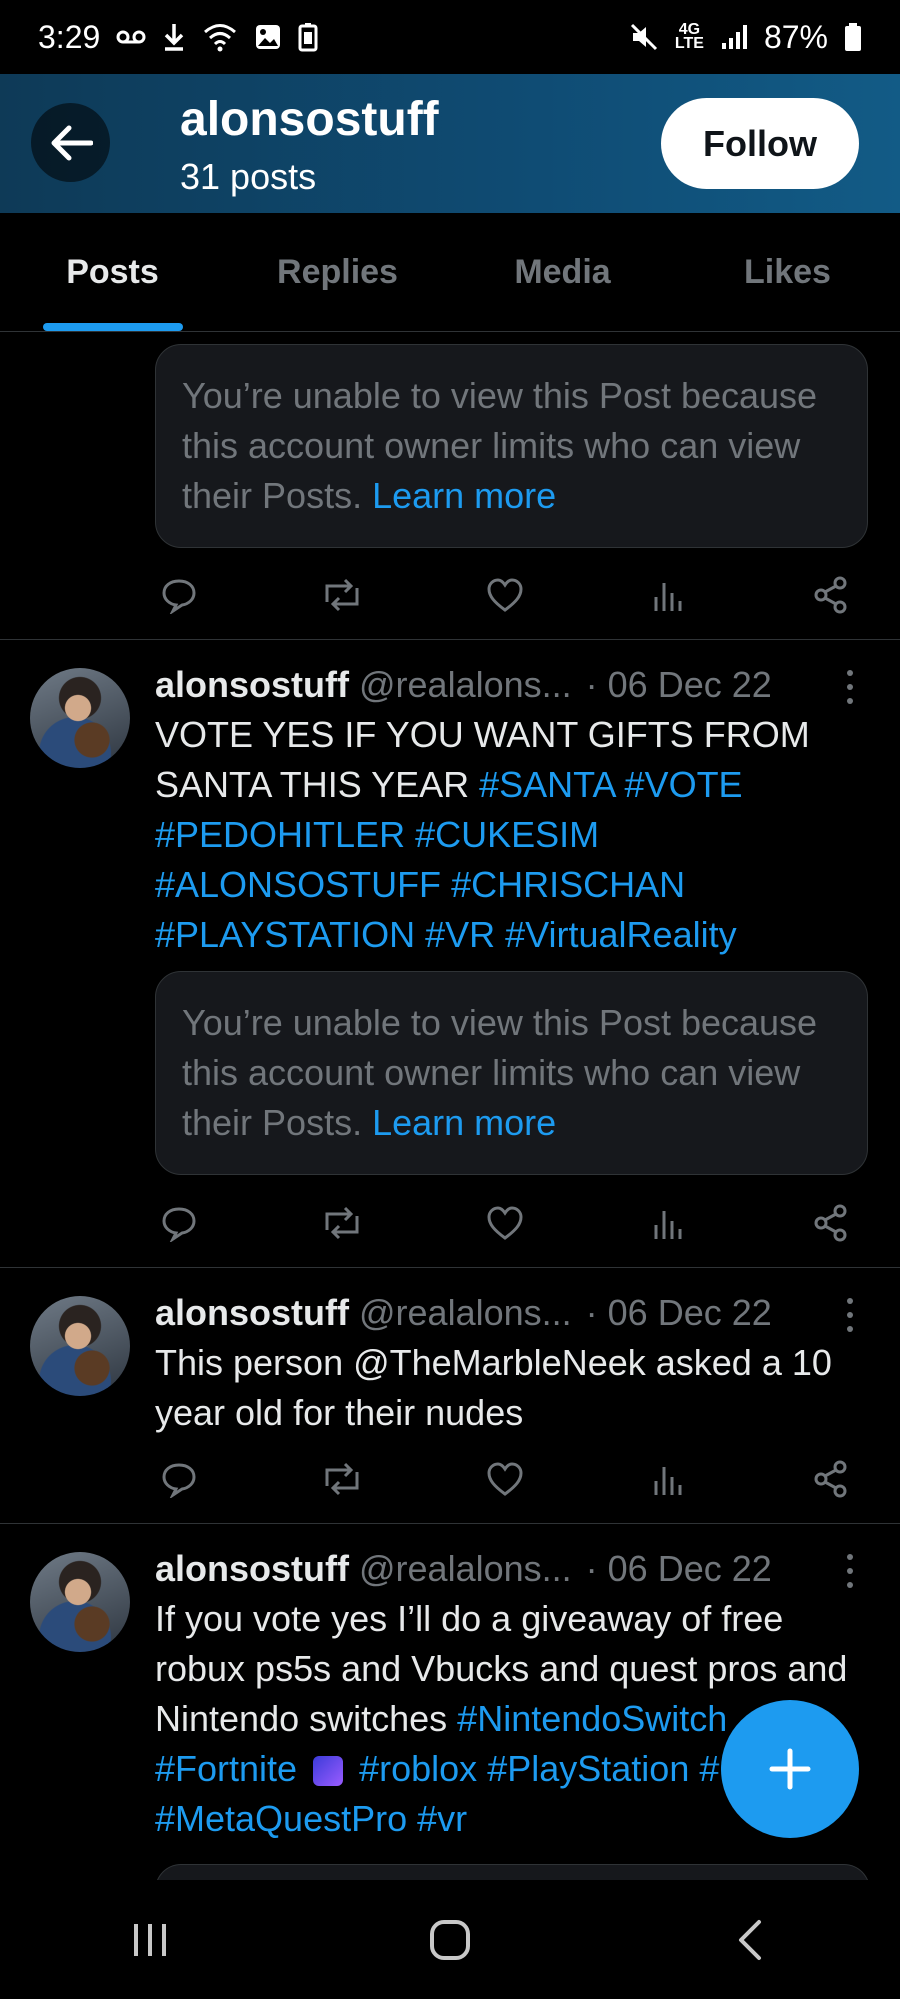 This screenshot has width=900, height=1999. I want to click on hashtag: #SANTA, so click(546, 784).